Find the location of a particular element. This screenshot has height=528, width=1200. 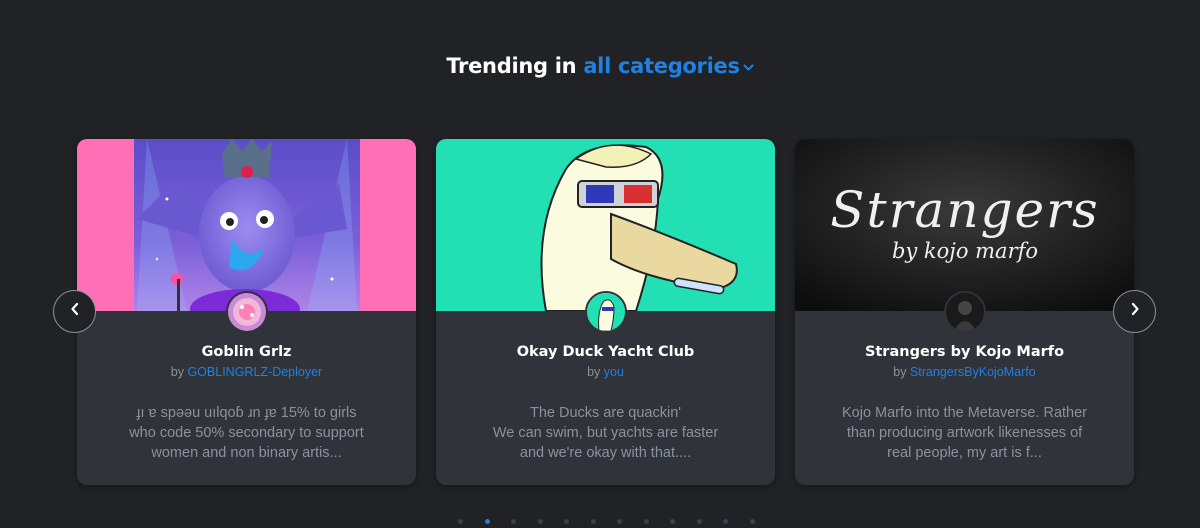

collection-byline: by StrangersByKojoMarfo is located at coordinates (964, 372).